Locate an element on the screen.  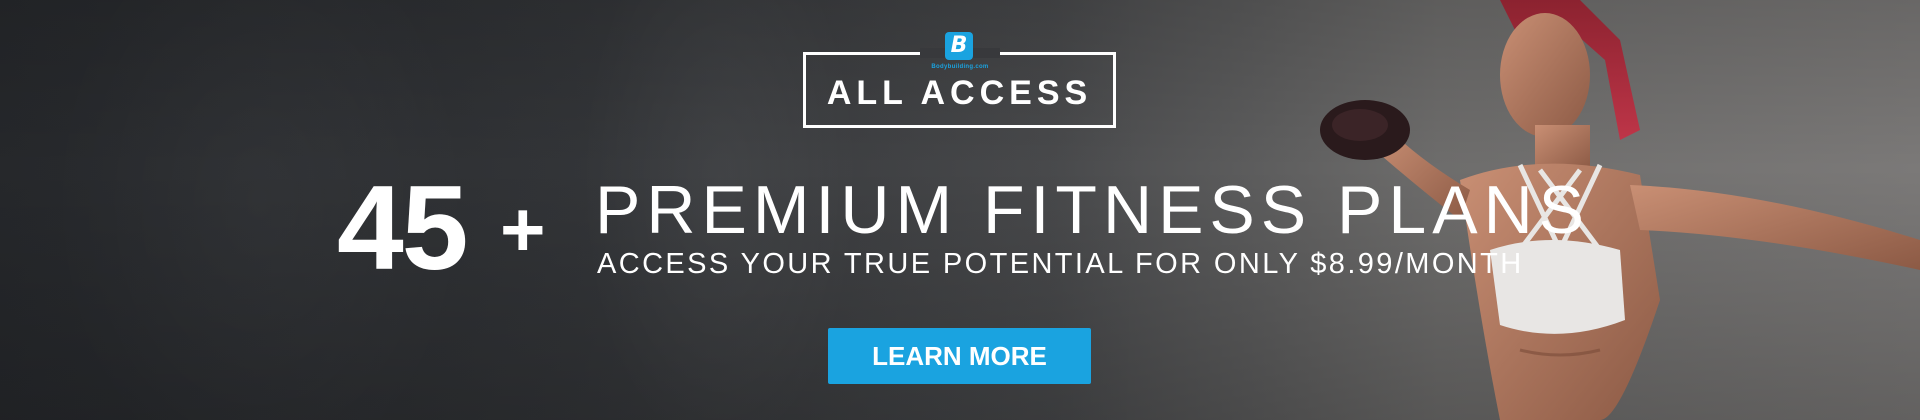
all-access-logo-text: ALL ACCESS is located at coordinates (959, 93).